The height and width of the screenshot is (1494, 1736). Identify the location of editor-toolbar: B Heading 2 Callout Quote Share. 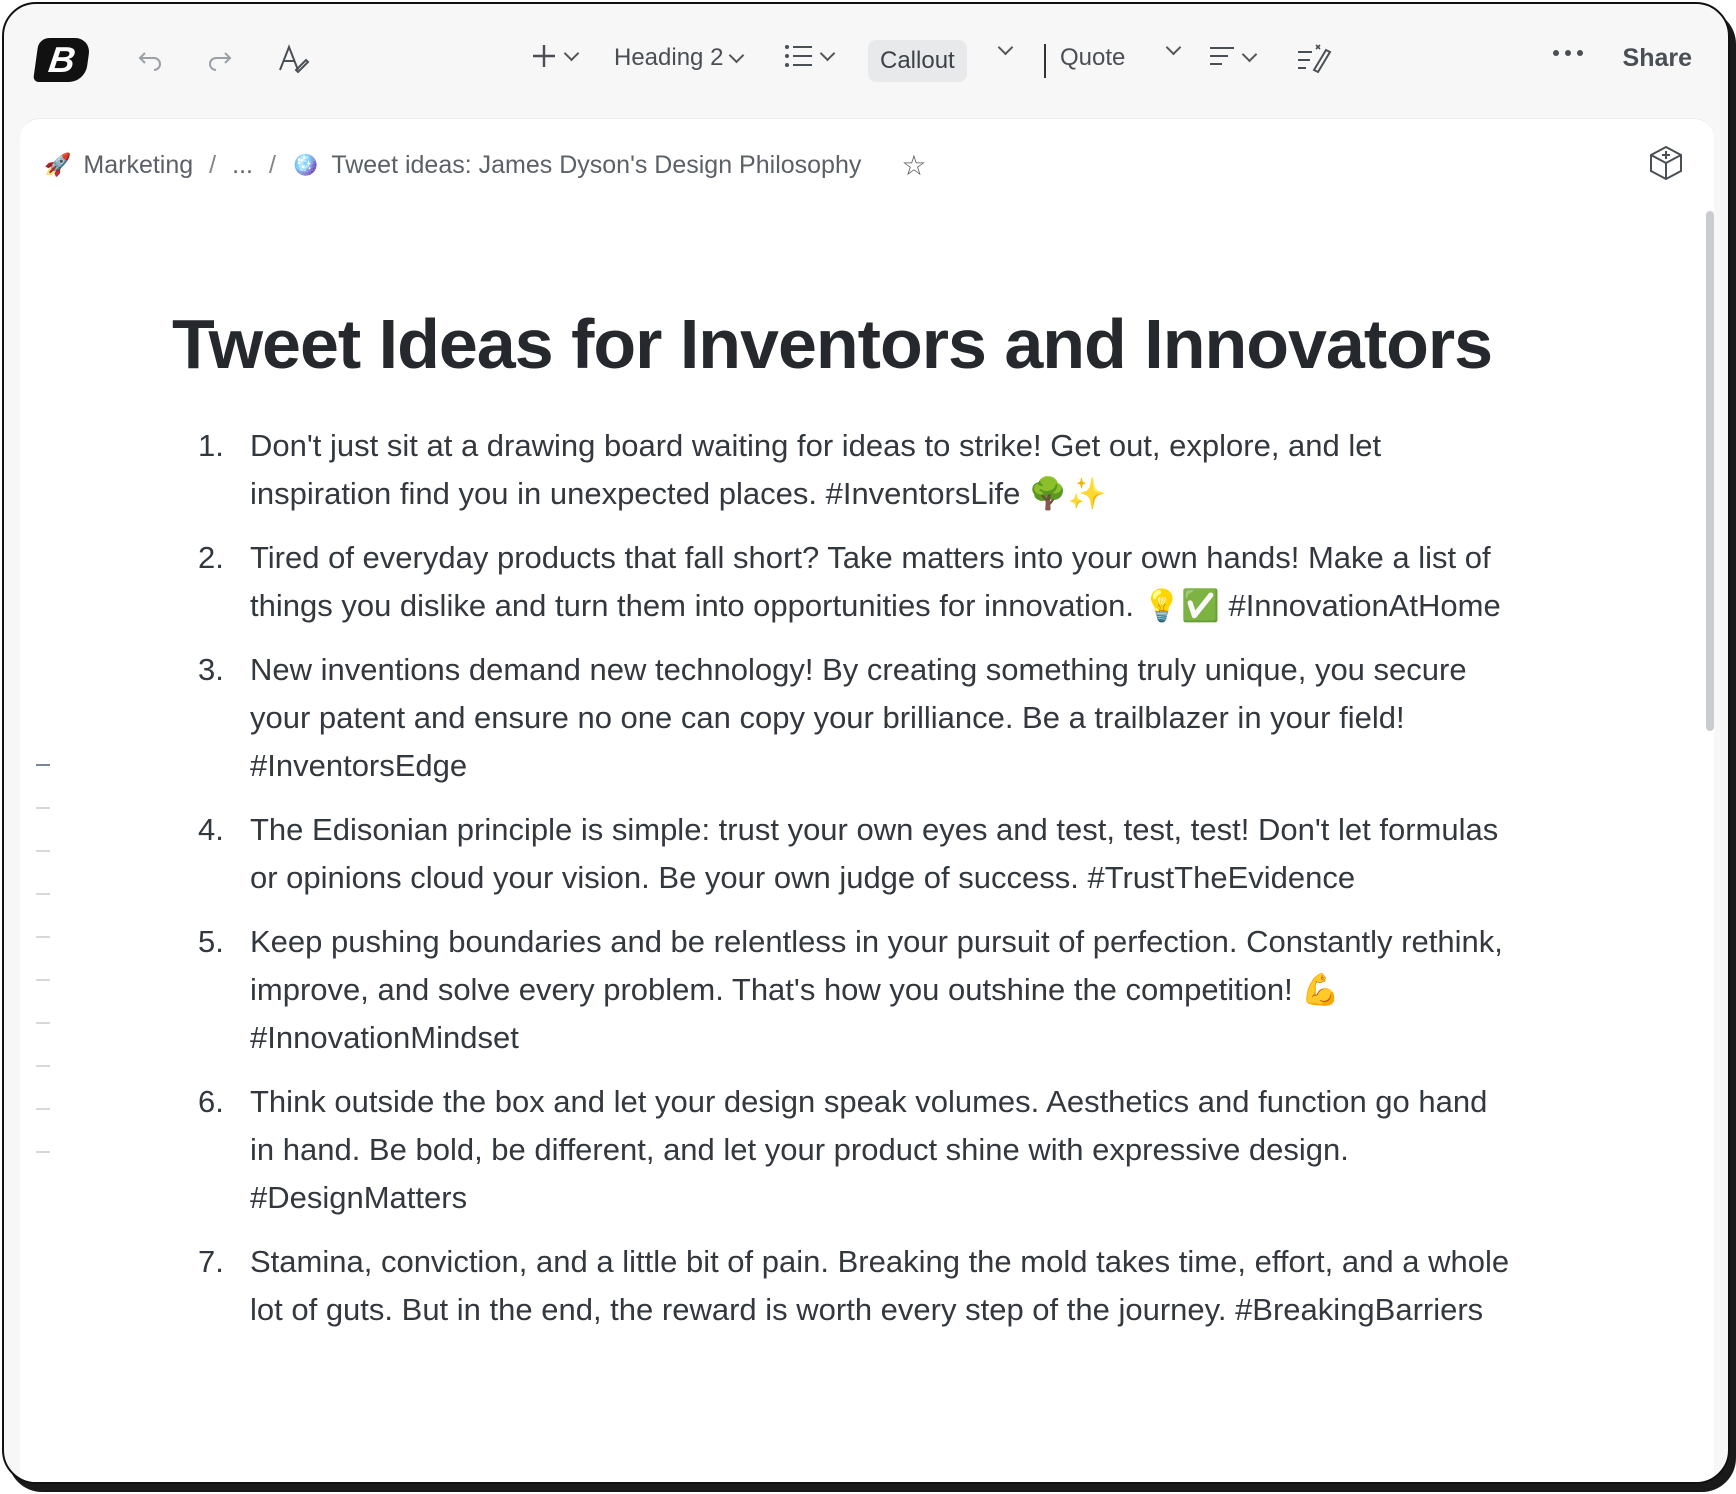
(866, 60).